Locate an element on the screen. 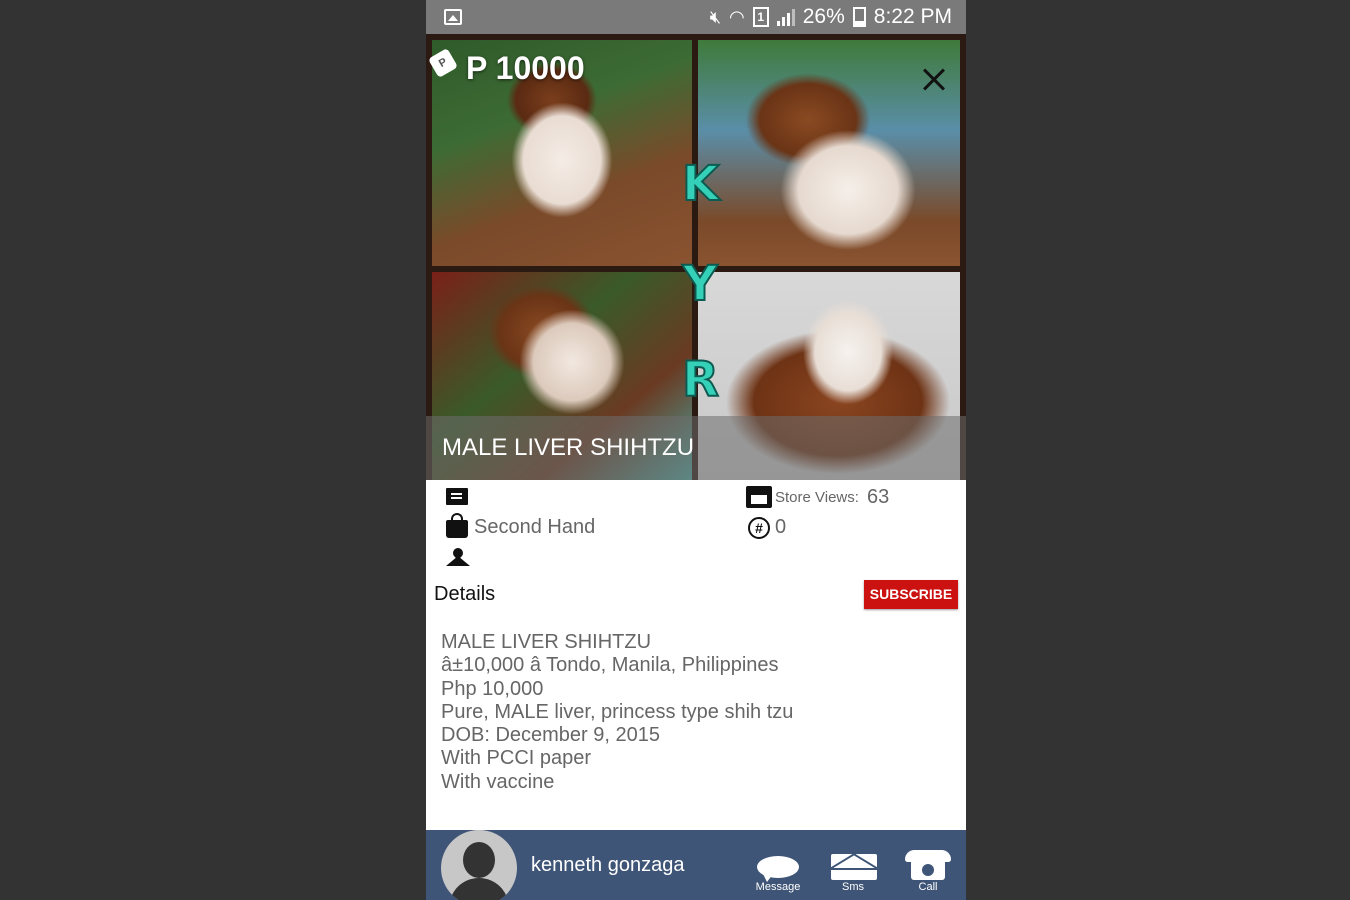  category-book-icon is located at coordinates (457, 496).